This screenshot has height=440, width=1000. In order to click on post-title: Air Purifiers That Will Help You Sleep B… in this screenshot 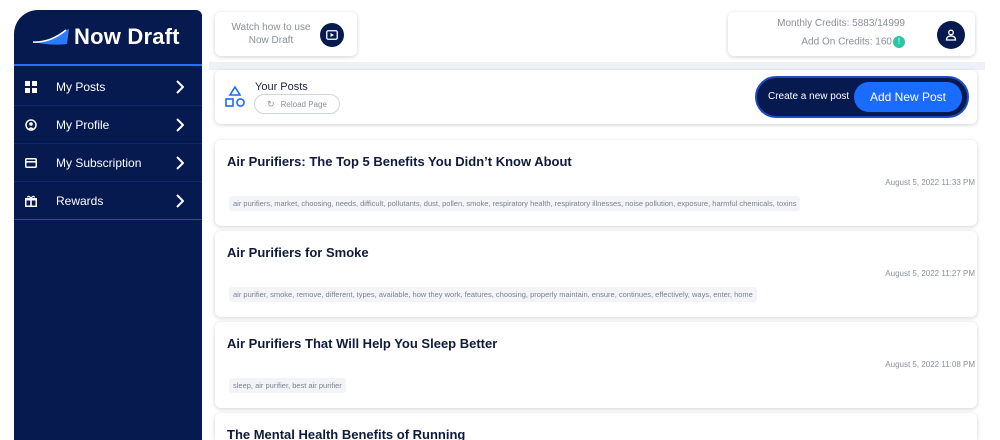, I will do `click(362, 343)`.